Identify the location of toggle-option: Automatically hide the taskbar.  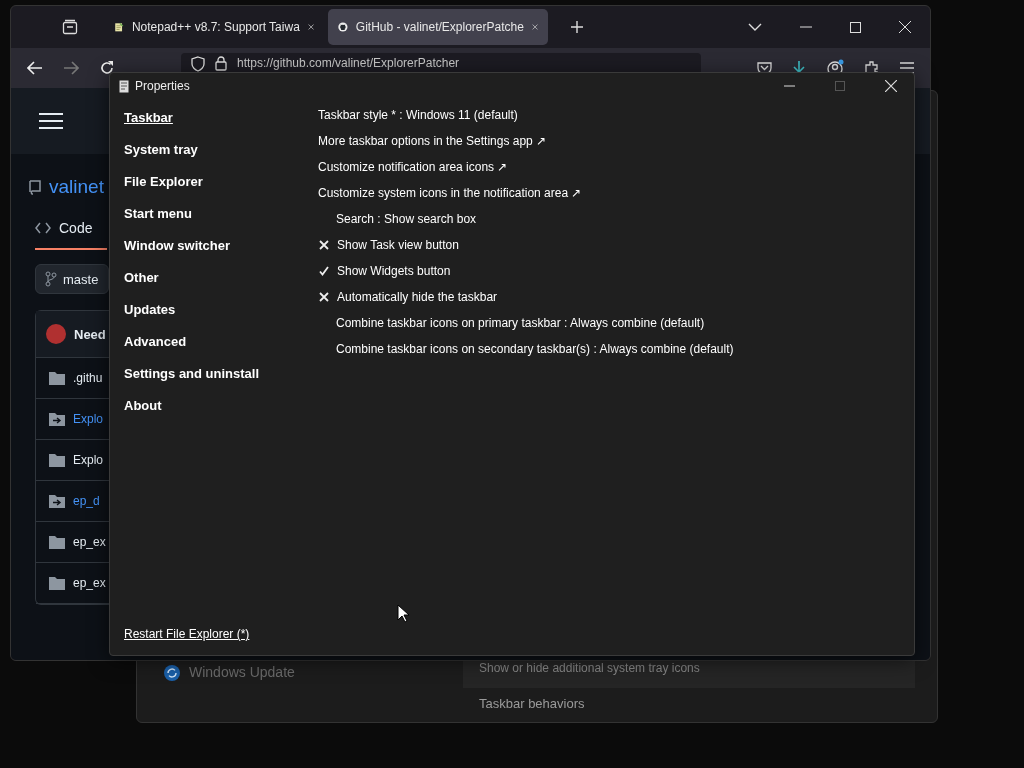
(417, 297).